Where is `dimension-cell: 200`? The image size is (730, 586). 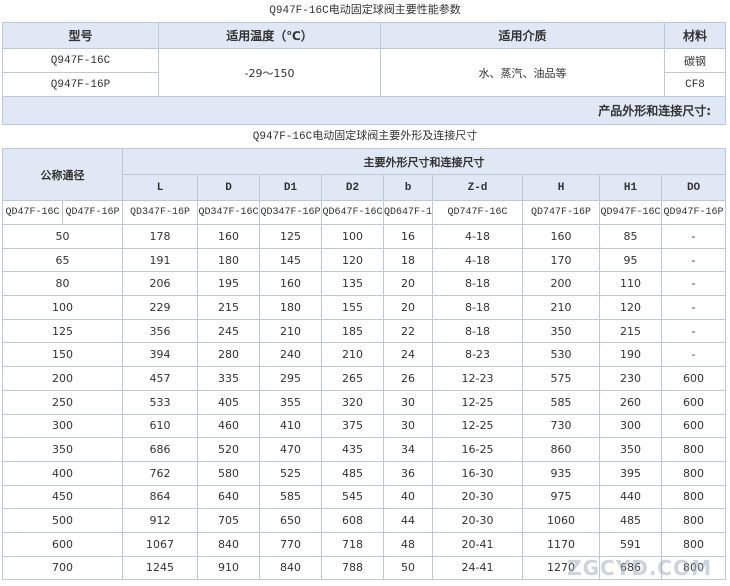
dimension-cell: 200 is located at coordinates (561, 284).